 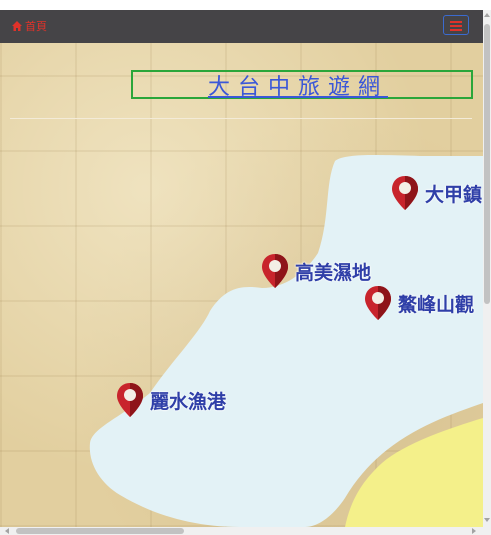 What do you see at coordinates (241, 26) in the screenshot?
I see `top-navbar: 首頁` at bounding box center [241, 26].